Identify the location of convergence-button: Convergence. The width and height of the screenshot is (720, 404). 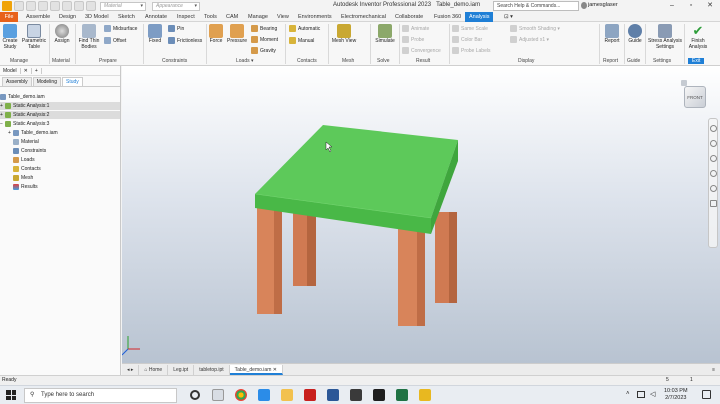
(421, 50).